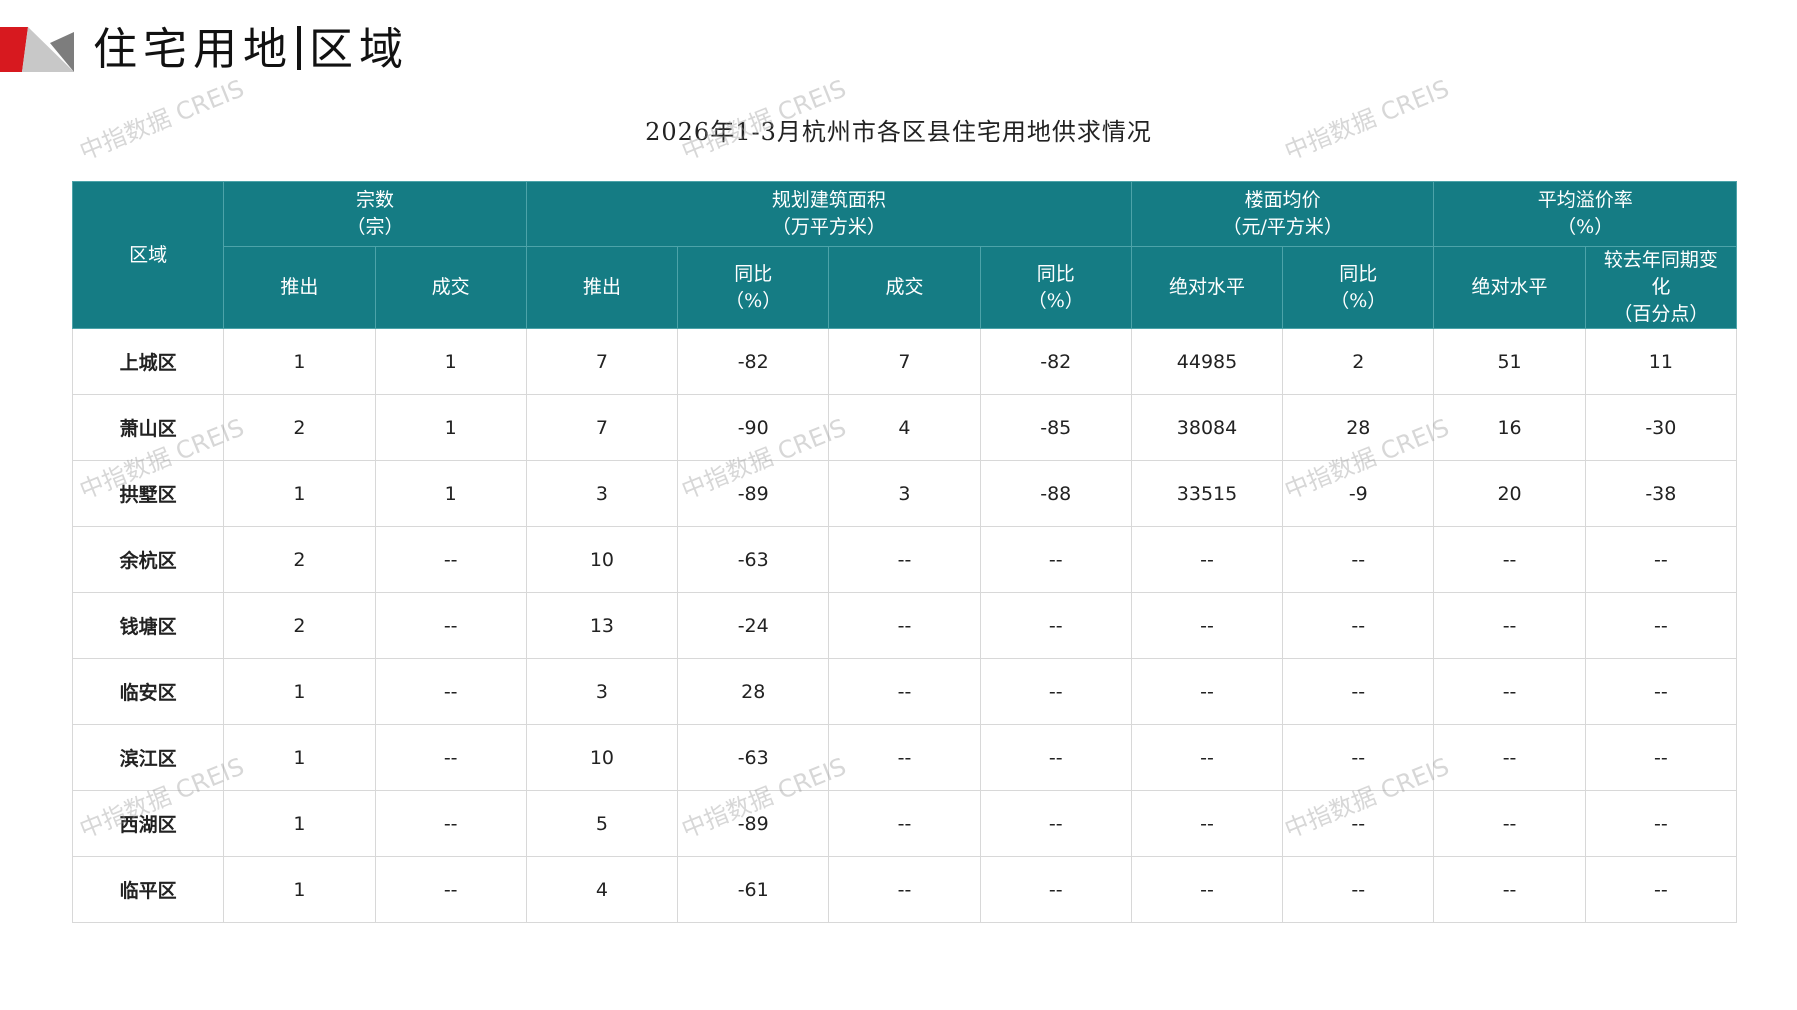  Describe the element at coordinates (904, 361) in the screenshot. I see `table-row: 上城区 1 1 7 -82 7 -82 44985 2 51 11` at that location.